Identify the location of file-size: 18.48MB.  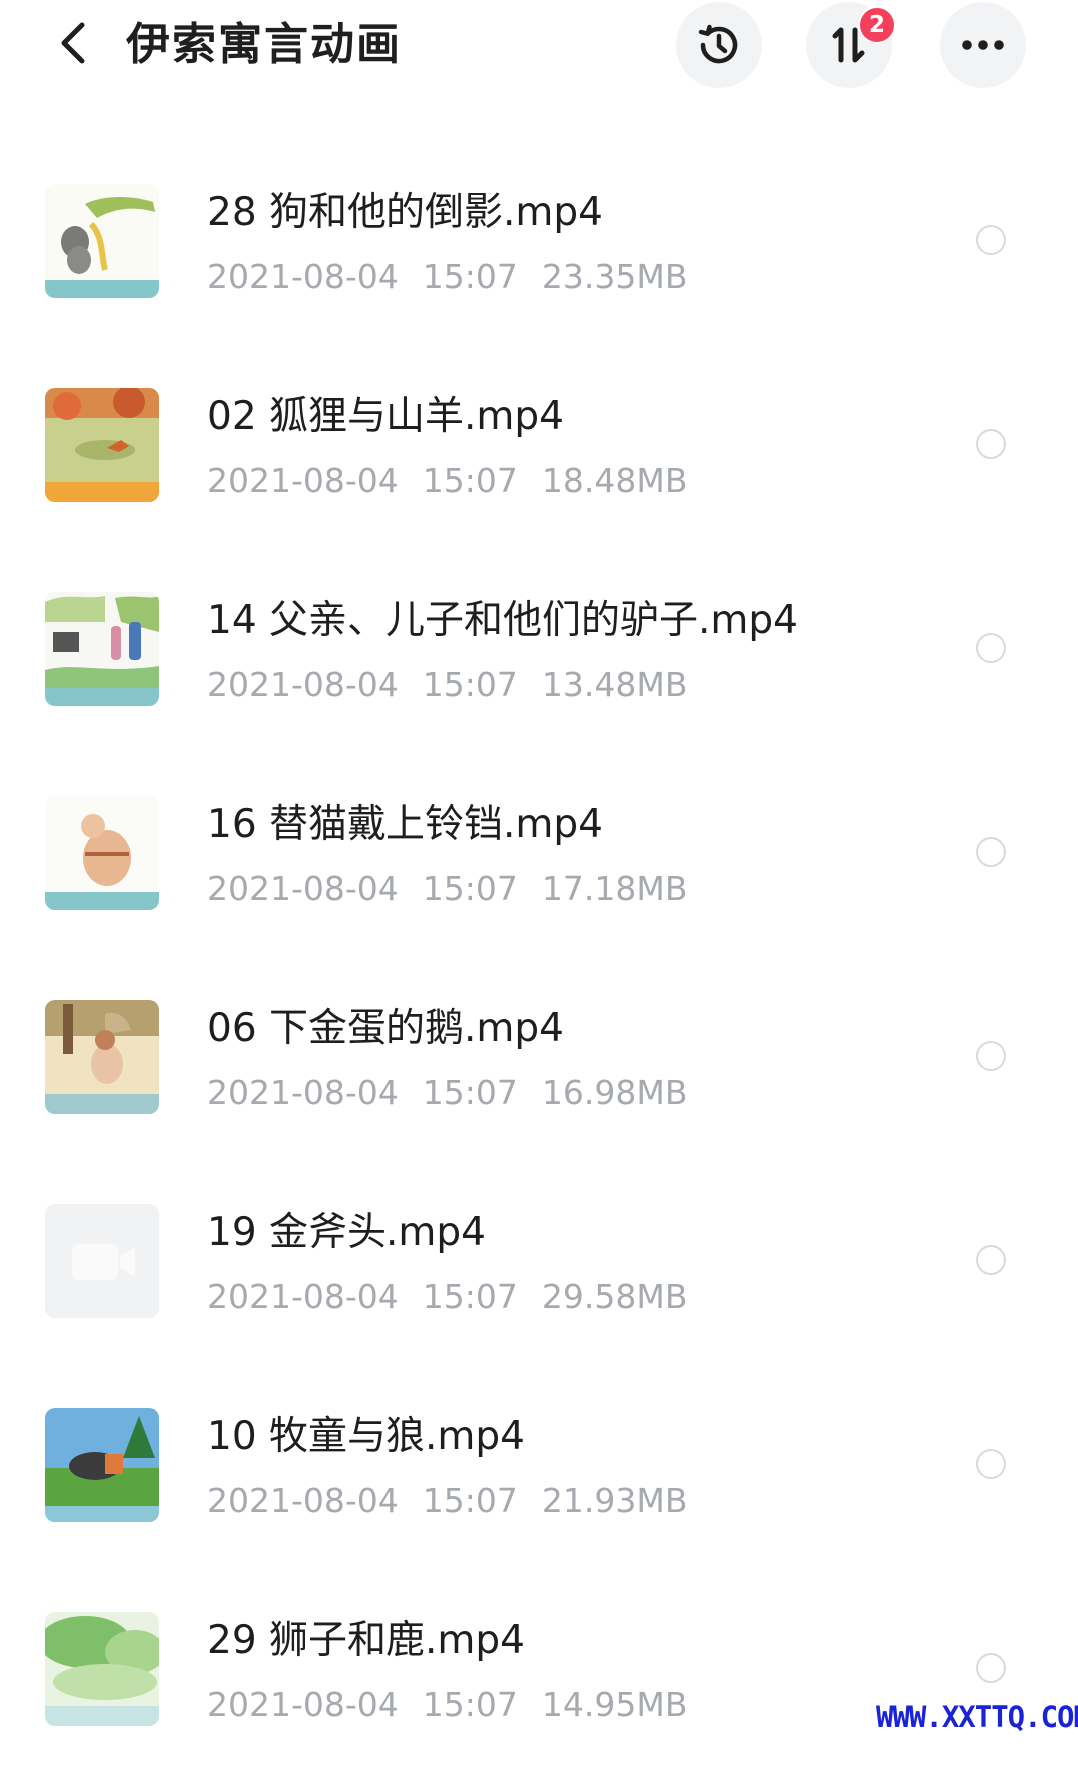
(614, 480).